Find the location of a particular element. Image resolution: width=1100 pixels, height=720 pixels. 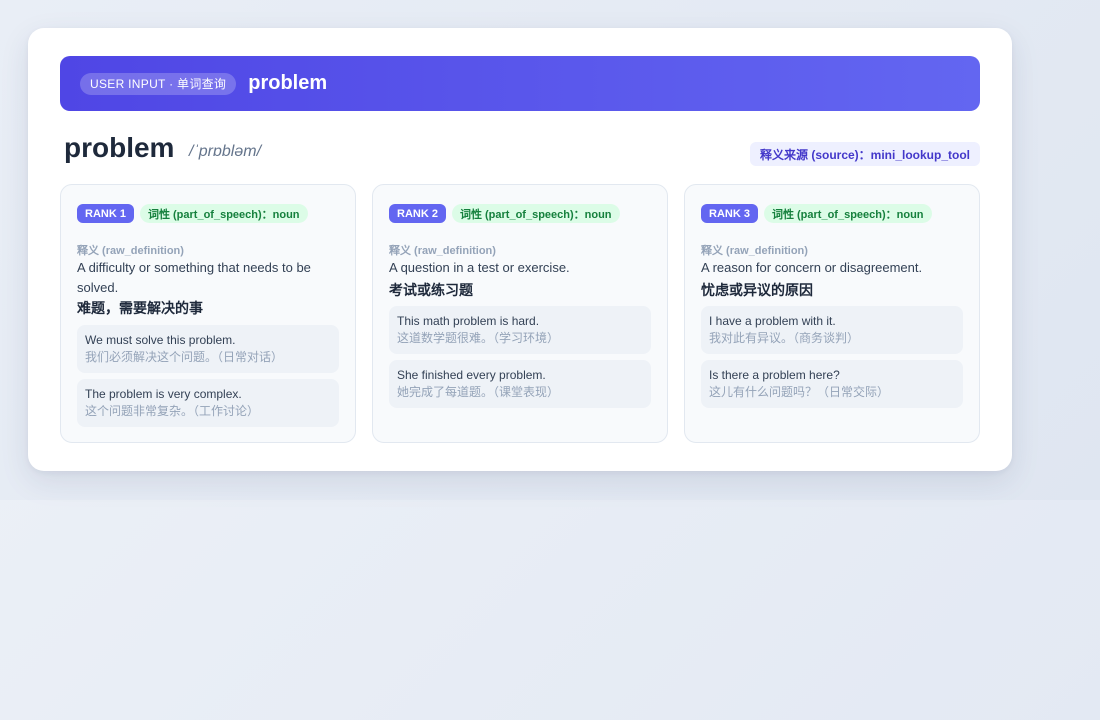

definition-zh: 考试或练习题 is located at coordinates (431, 290).